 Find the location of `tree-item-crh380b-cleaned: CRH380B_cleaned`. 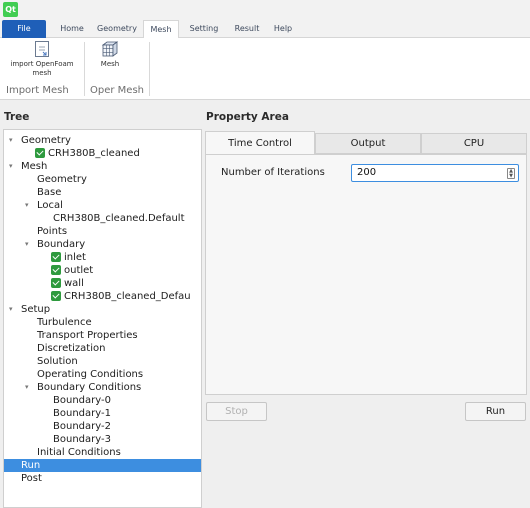

tree-item-crh380b-cleaned: CRH380B_cleaned is located at coordinates (102, 153).